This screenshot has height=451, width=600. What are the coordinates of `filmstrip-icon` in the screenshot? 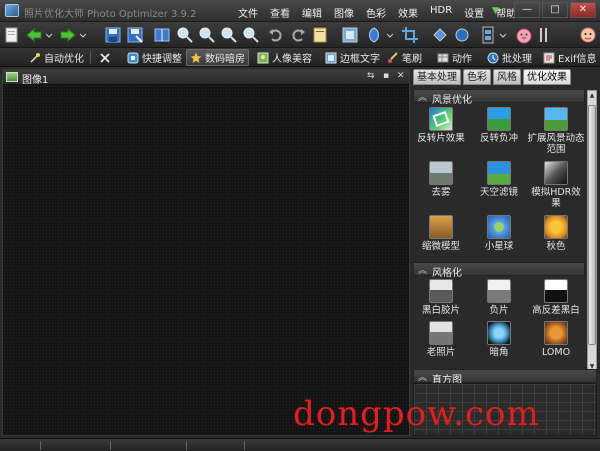 It's located at (488, 35).